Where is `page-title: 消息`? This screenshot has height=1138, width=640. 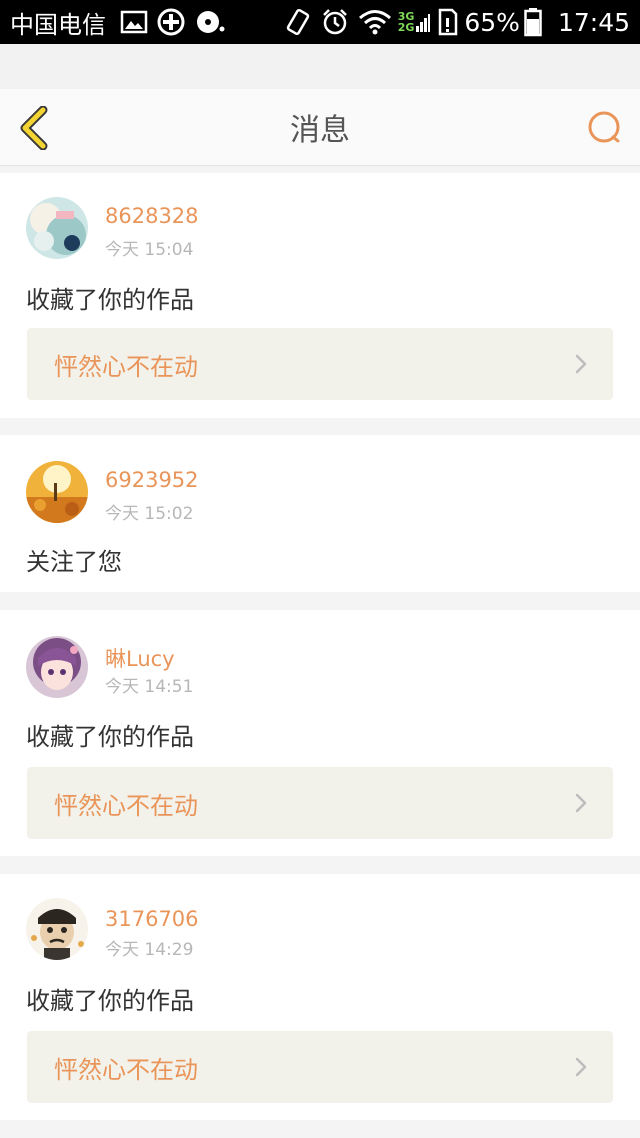 page-title: 消息 is located at coordinates (320, 130).